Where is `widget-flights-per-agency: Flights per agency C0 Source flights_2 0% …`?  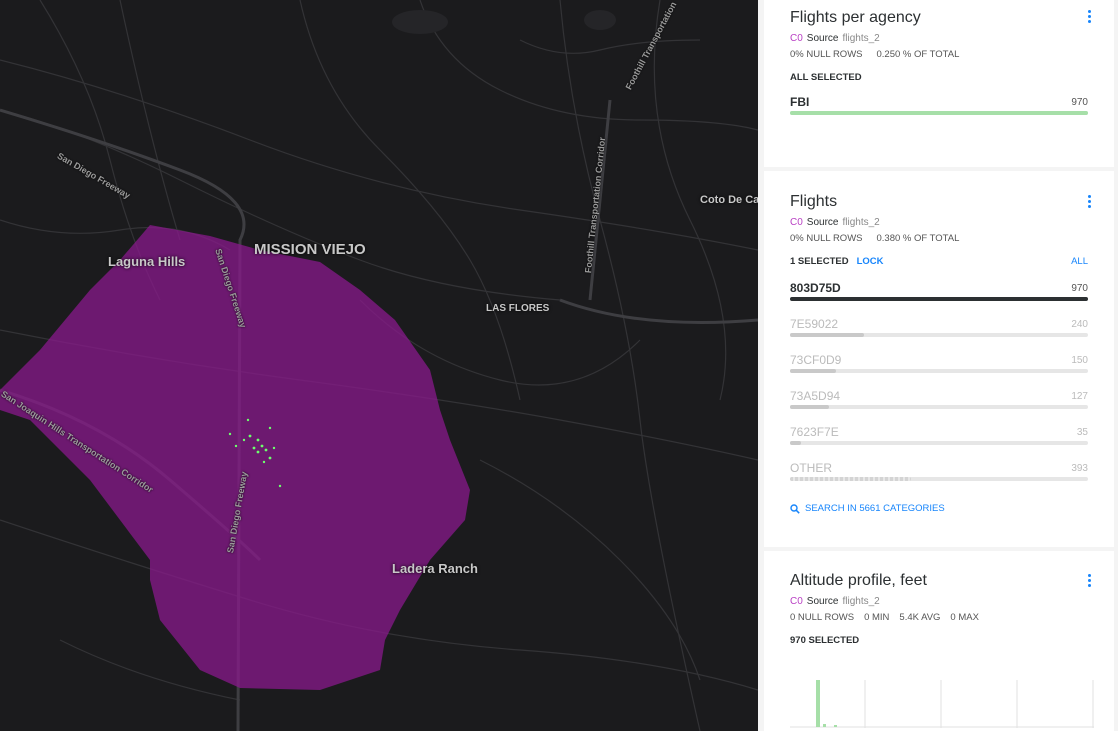
widget-flights-per-agency: Flights per agency C0 Source flights_2 0% … is located at coordinates (939, 83).